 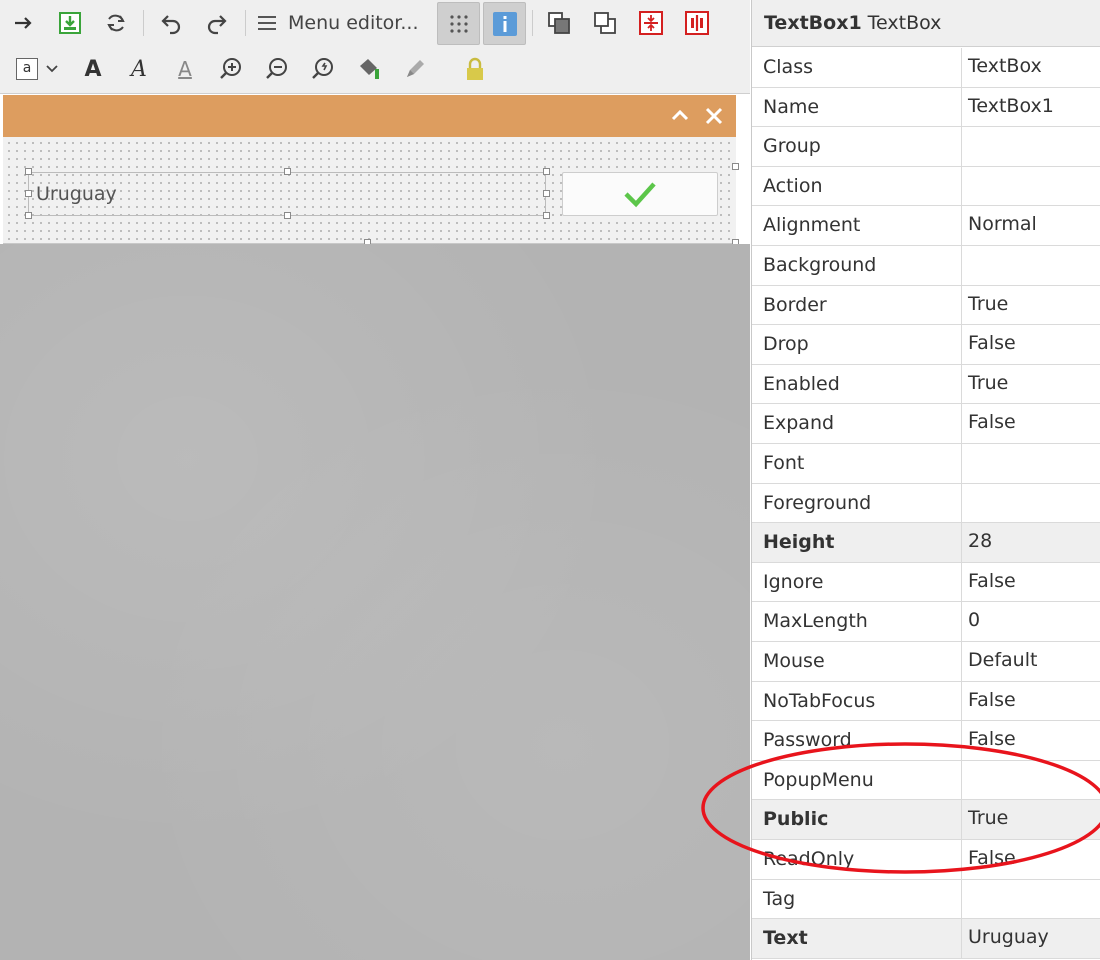 I want to click on property-row-background: Background, so click(x=926, y=266).